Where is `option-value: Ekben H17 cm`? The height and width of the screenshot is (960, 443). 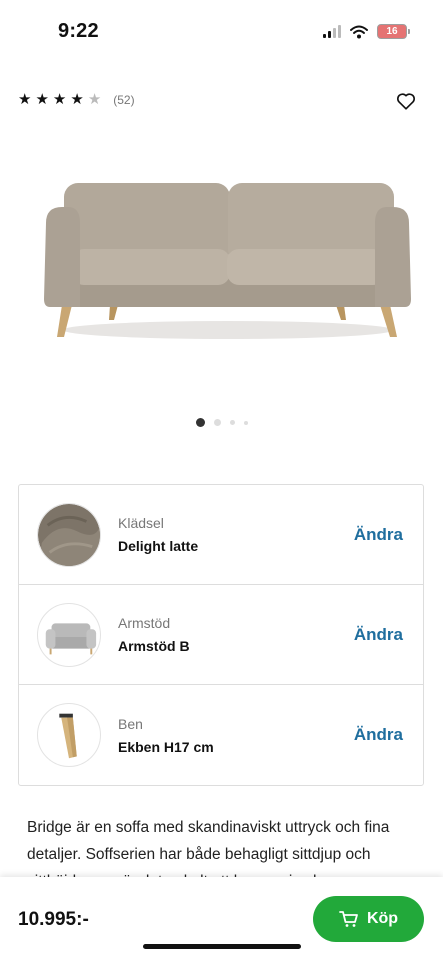 option-value: Ekben H17 cm is located at coordinates (166, 746).